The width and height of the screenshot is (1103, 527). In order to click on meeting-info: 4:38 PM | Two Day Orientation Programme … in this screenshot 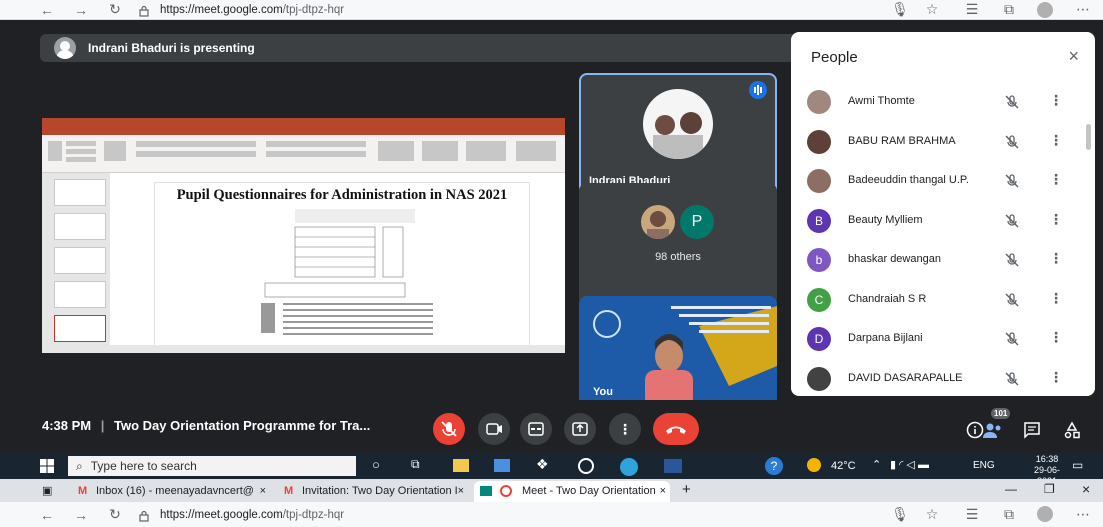, I will do `click(206, 425)`.